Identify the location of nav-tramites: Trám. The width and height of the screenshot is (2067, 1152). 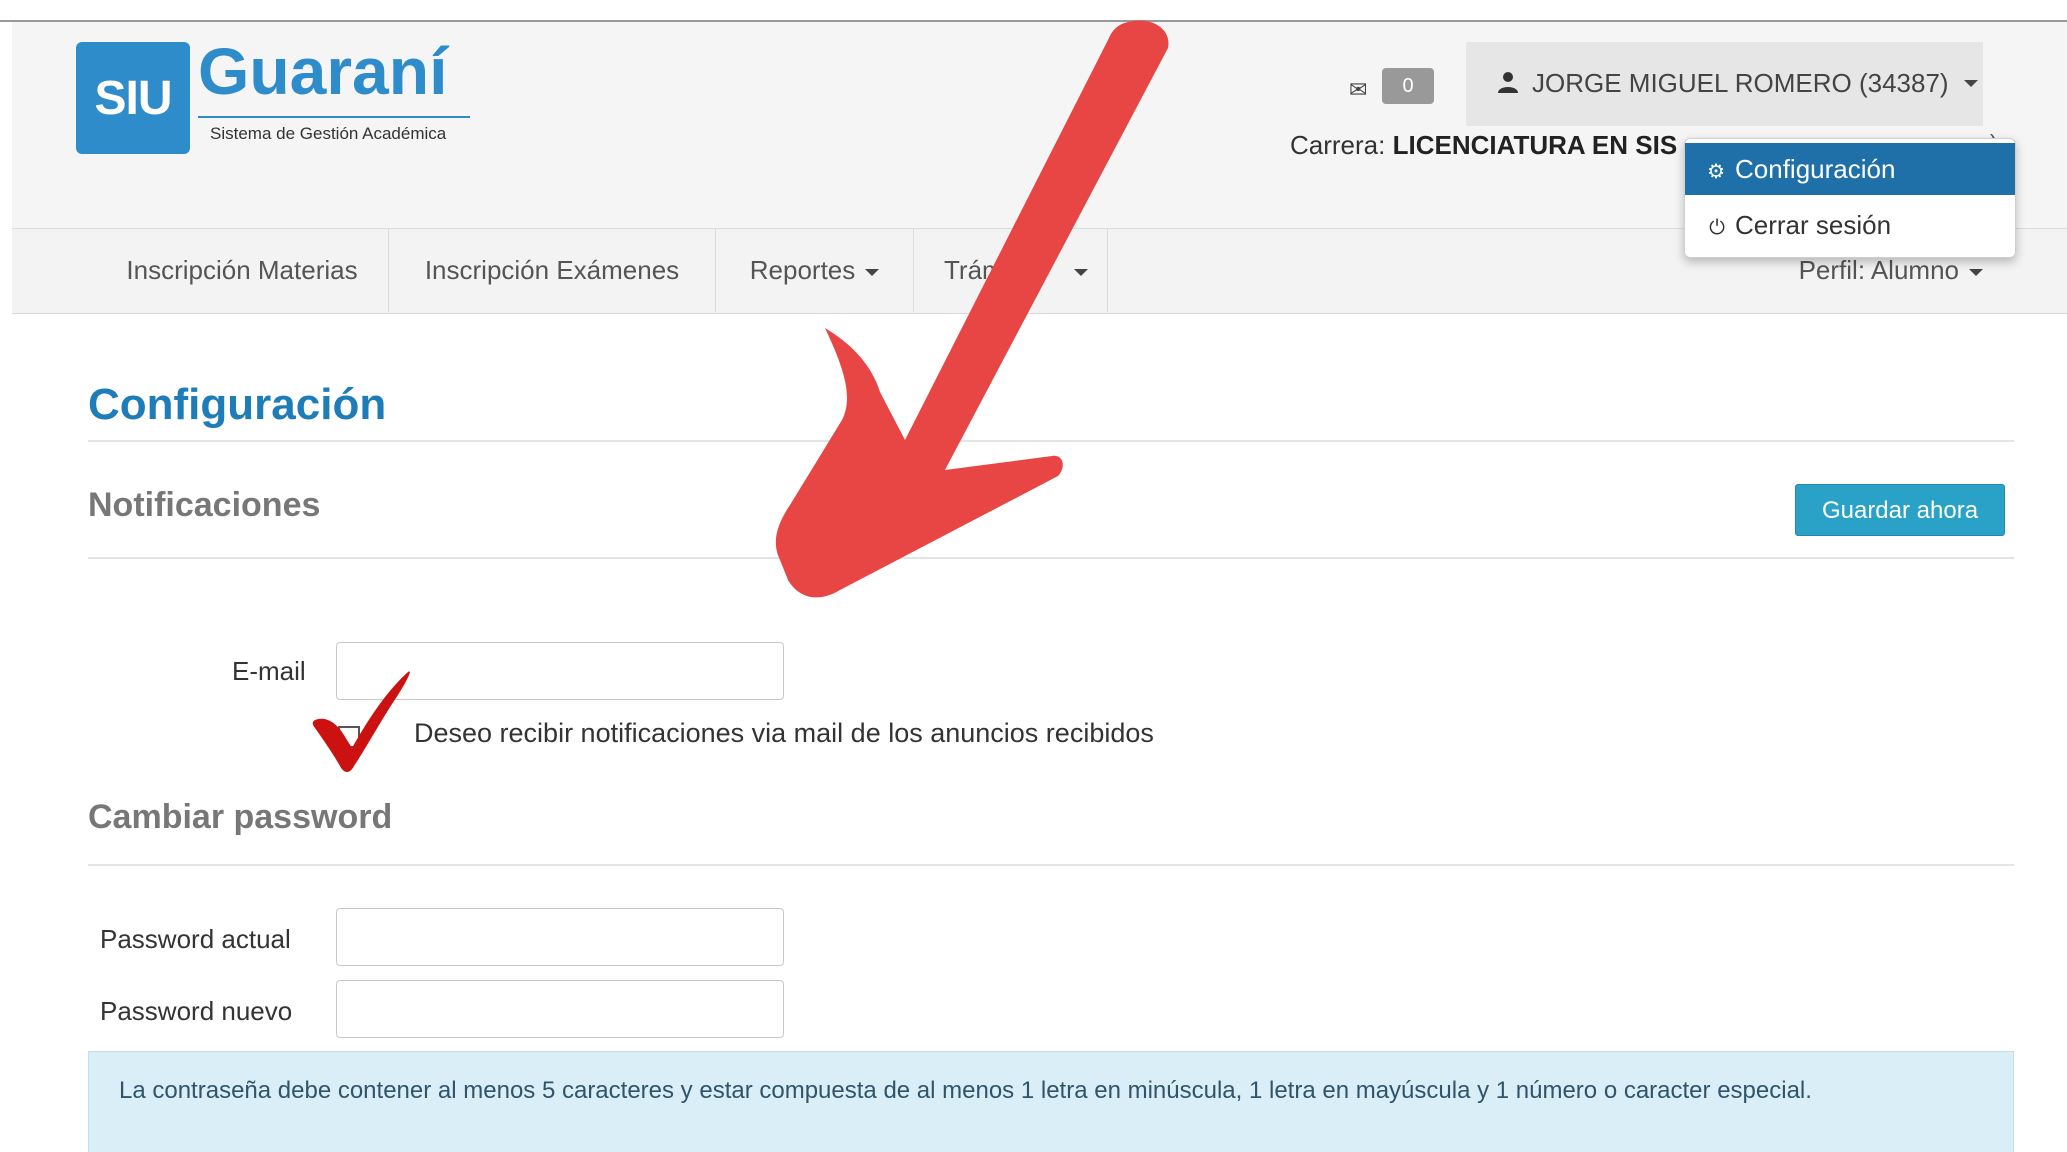
(1011, 270).